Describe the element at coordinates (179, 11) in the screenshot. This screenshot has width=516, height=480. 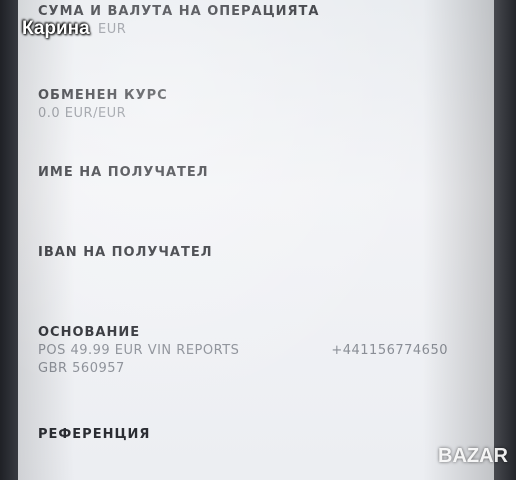
I see `amount-label: СУМА И ВАЛУТА НА ОПЕРАЦИЯТА` at that location.